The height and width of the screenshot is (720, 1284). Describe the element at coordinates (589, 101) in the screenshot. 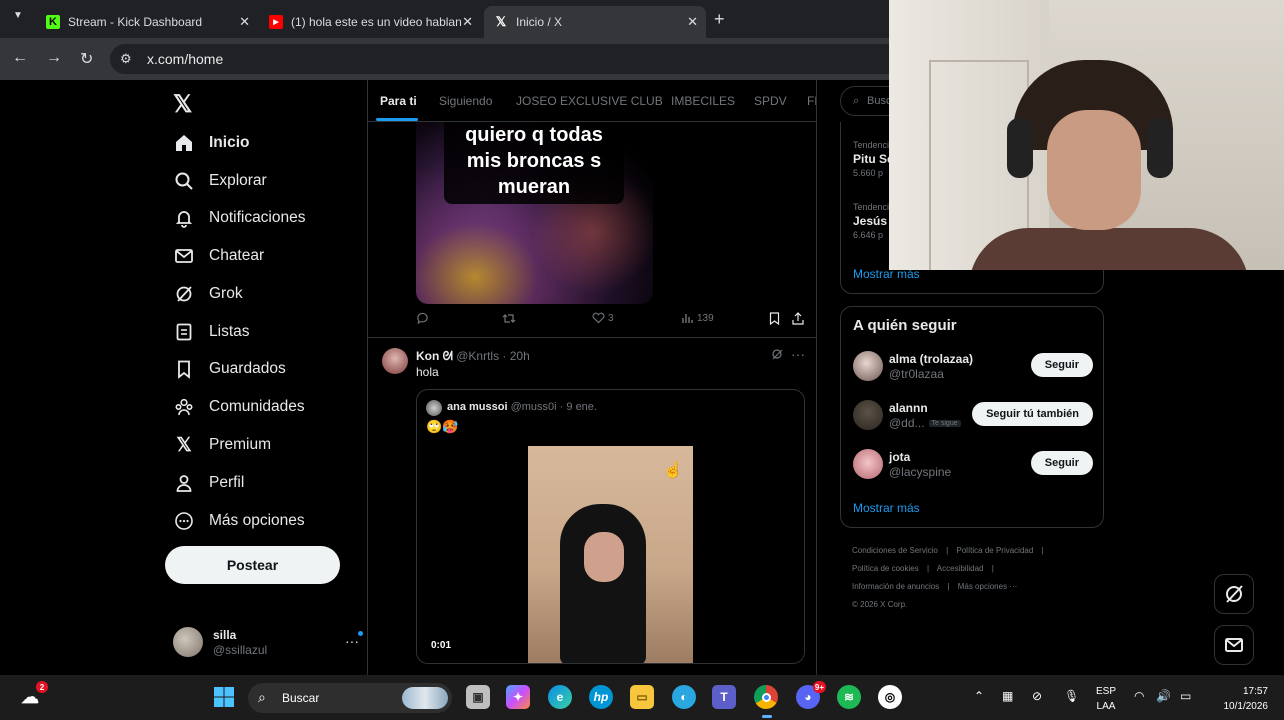

I see `tab-joseo-exclusive-club: JOSEO EXCLUSIVE CLUB` at that location.